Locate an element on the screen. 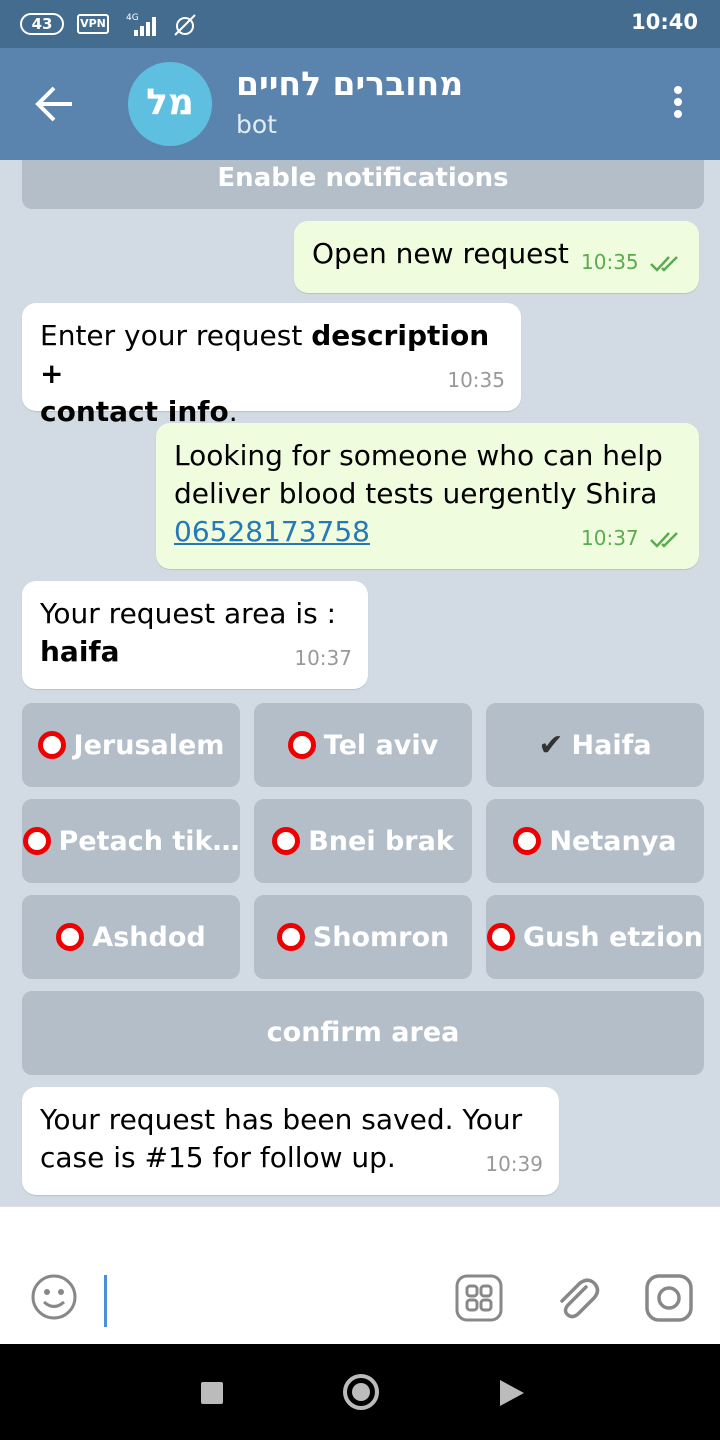 The height and width of the screenshot is (1440, 720). message-input is located at coordinates (105, 1301).